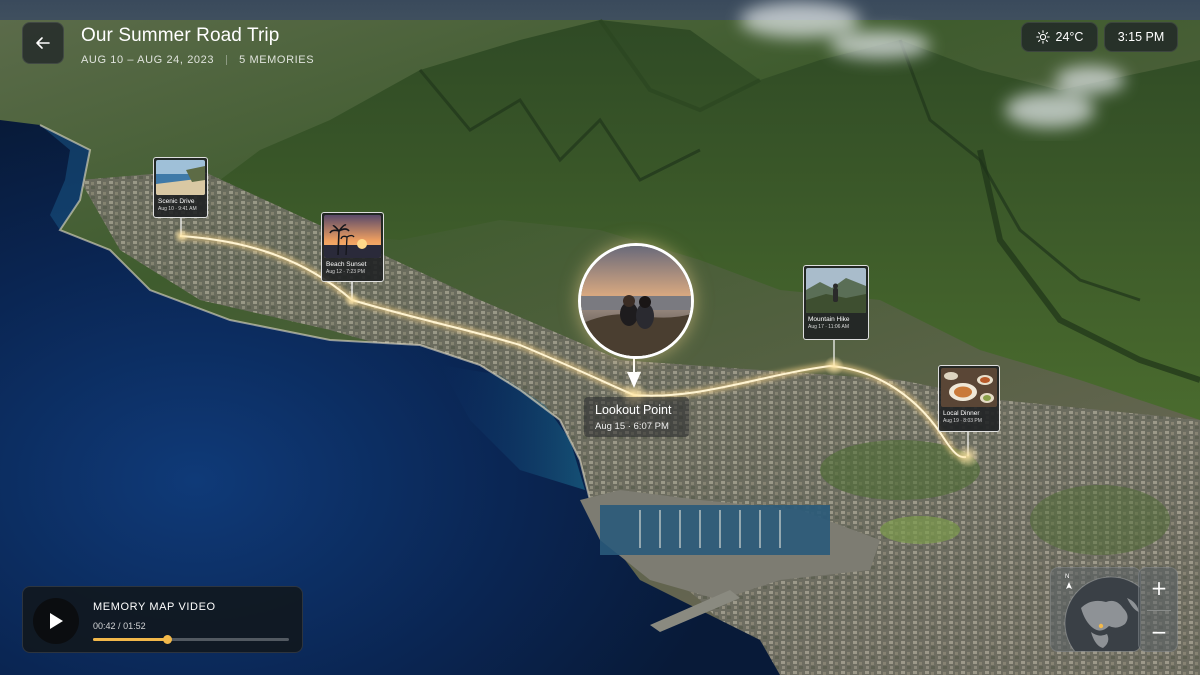 Image resolution: width=1200 pixels, height=675 pixels. What do you see at coordinates (162, 619) in the screenshot?
I see `memory-video-player: MEMORY MAP VIDEO 00:42 / 01:52` at bounding box center [162, 619].